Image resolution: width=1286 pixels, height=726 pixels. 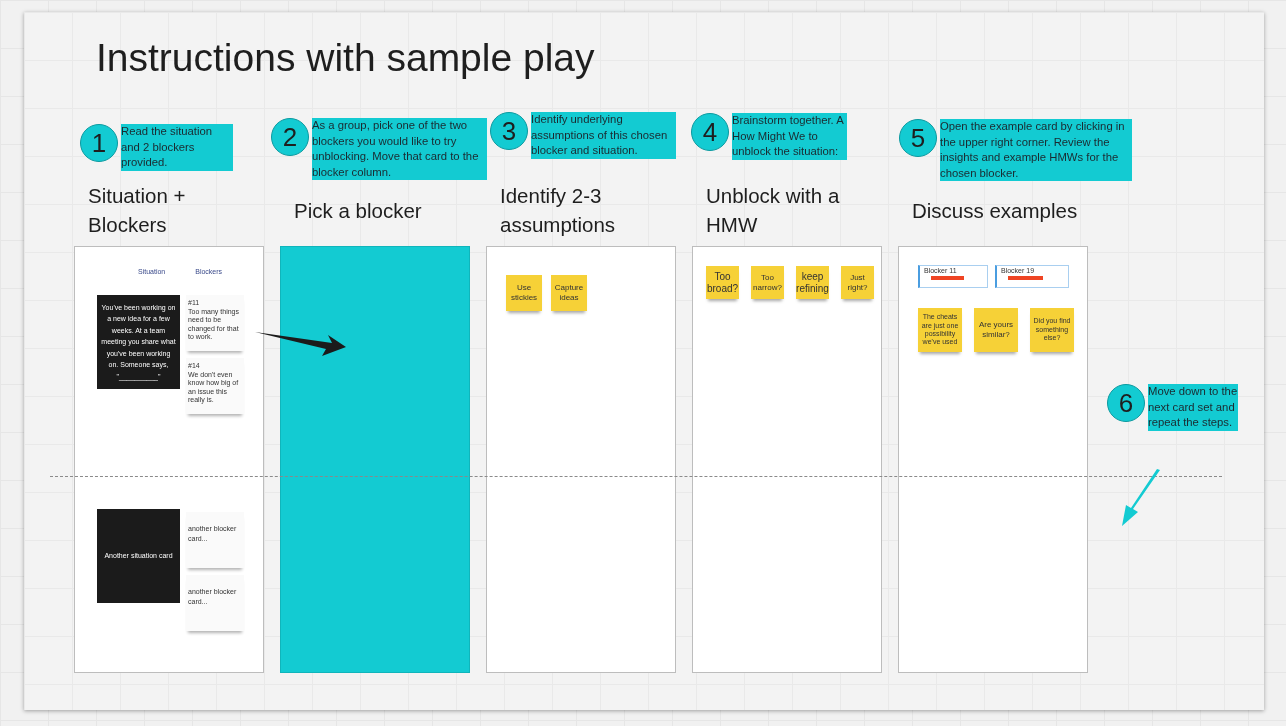 What do you see at coordinates (996, 330) in the screenshot?
I see `sticky-note: Are yours similar?` at bounding box center [996, 330].